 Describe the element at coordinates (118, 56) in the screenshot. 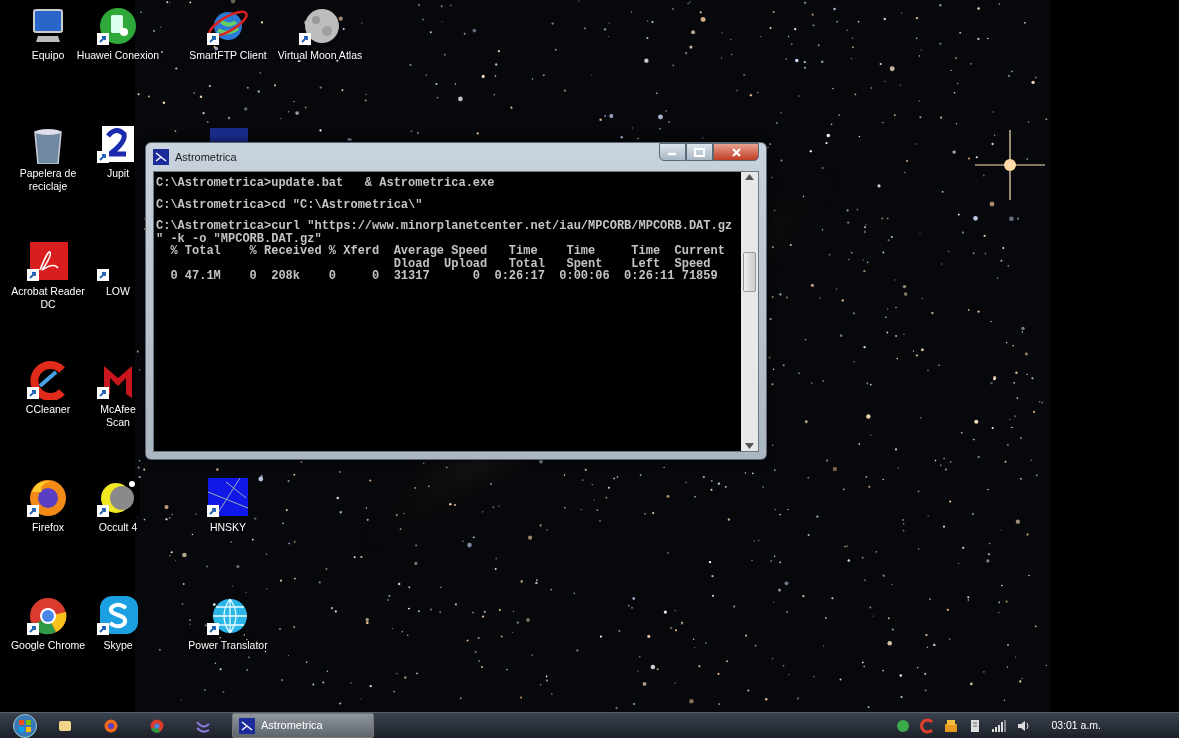

I see `desktop-icon-label: Huawei Conexion` at that location.